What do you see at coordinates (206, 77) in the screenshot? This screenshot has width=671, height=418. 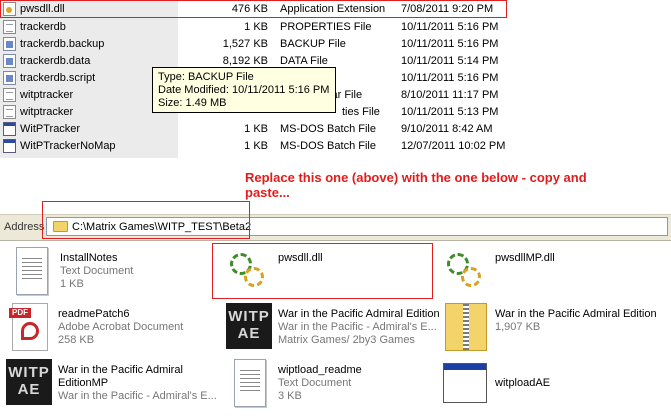 I see `tooltip-type: Type: BACKUP File` at bounding box center [206, 77].